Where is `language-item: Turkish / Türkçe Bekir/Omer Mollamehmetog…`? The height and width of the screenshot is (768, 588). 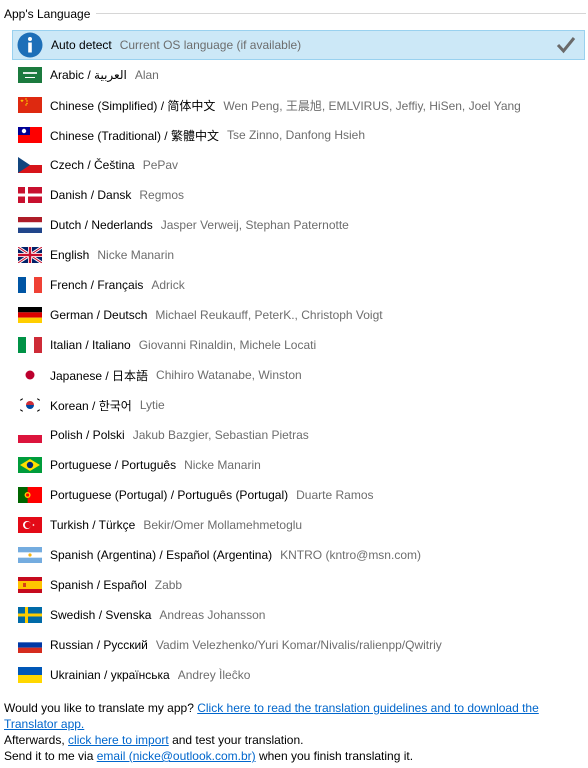 language-item: Turkish / Türkçe Bekir/Omer Mollamehmetog… is located at coordinates (298, 525).